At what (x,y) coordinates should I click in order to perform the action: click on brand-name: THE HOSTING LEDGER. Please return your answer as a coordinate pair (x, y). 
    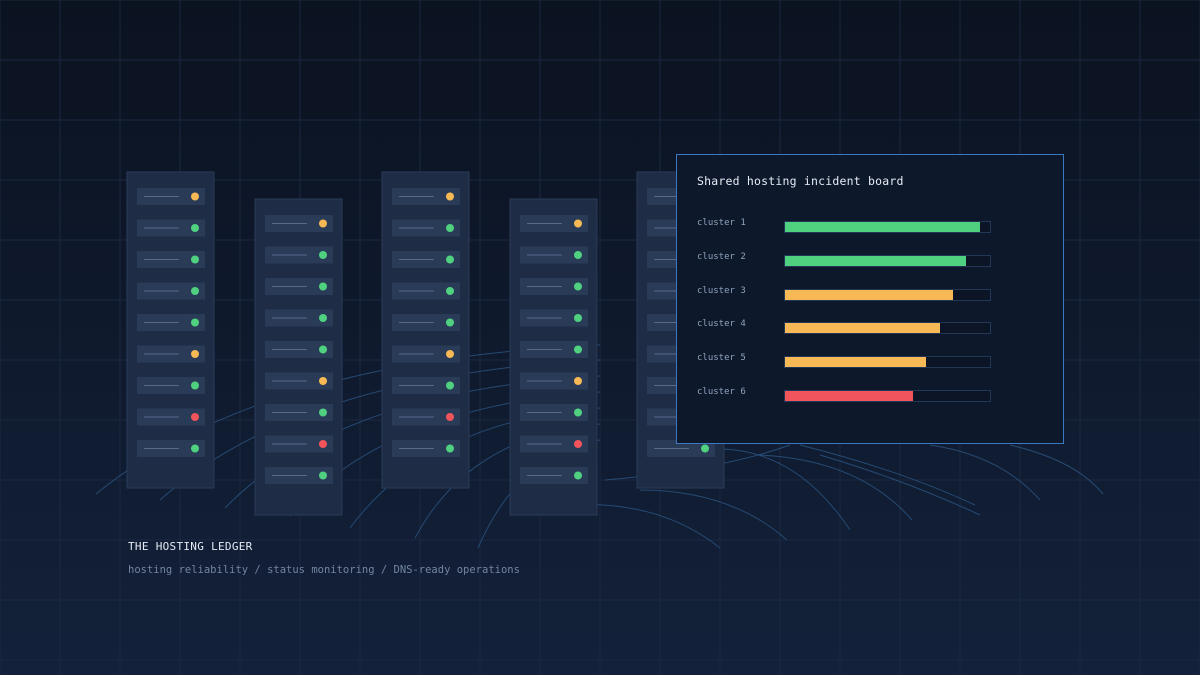
    Looking at the image, I should click on (190, 546).